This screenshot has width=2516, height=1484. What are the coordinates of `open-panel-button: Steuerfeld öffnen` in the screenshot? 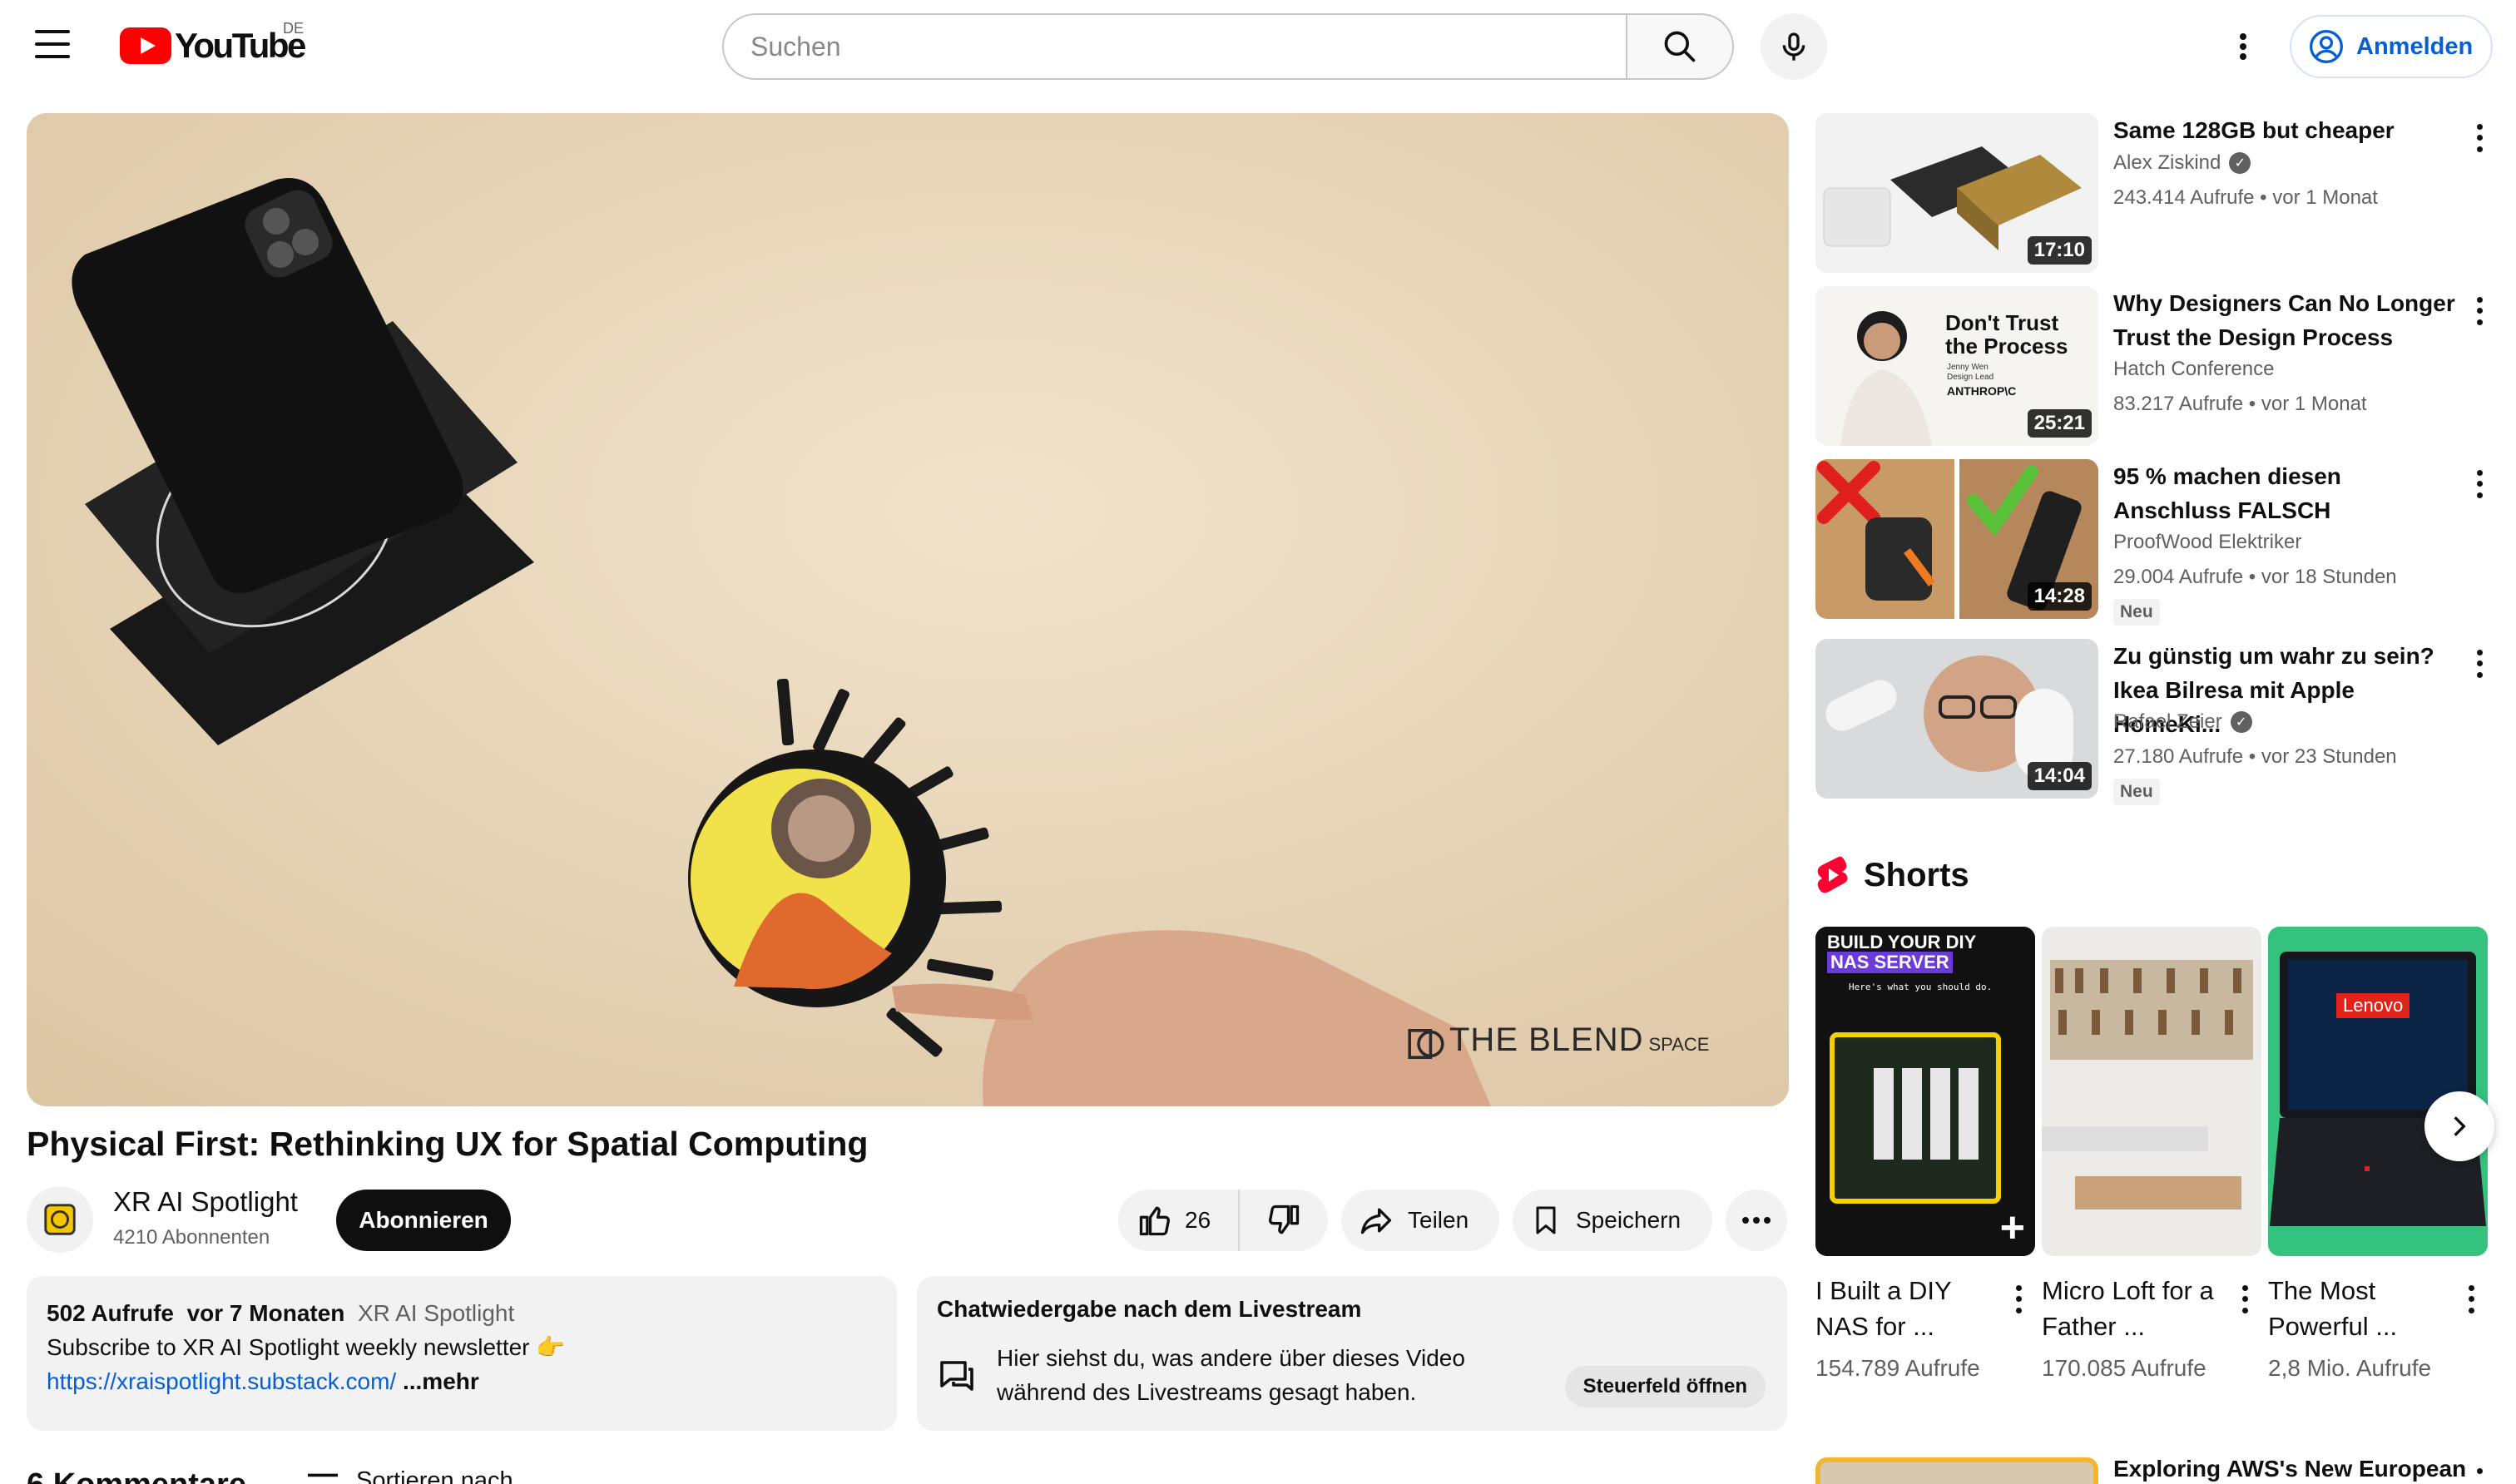 It's located at (1665, 1386).